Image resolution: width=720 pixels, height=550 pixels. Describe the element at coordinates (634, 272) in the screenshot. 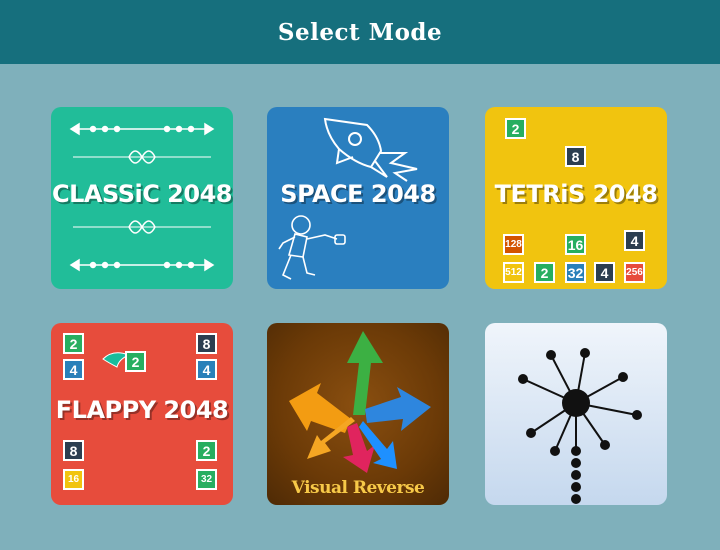

I see `tetris-tile: 256` at that location.